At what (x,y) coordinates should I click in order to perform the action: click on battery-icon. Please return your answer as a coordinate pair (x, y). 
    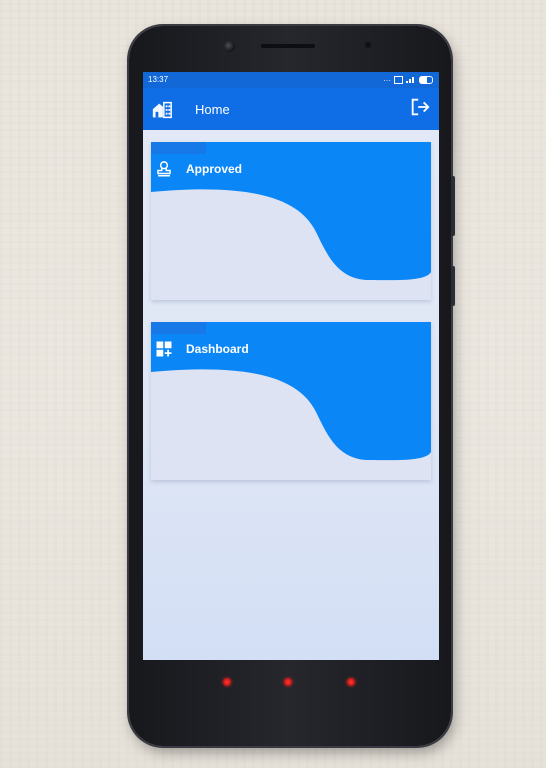
    Looking at the image, I should click on (426, 80).